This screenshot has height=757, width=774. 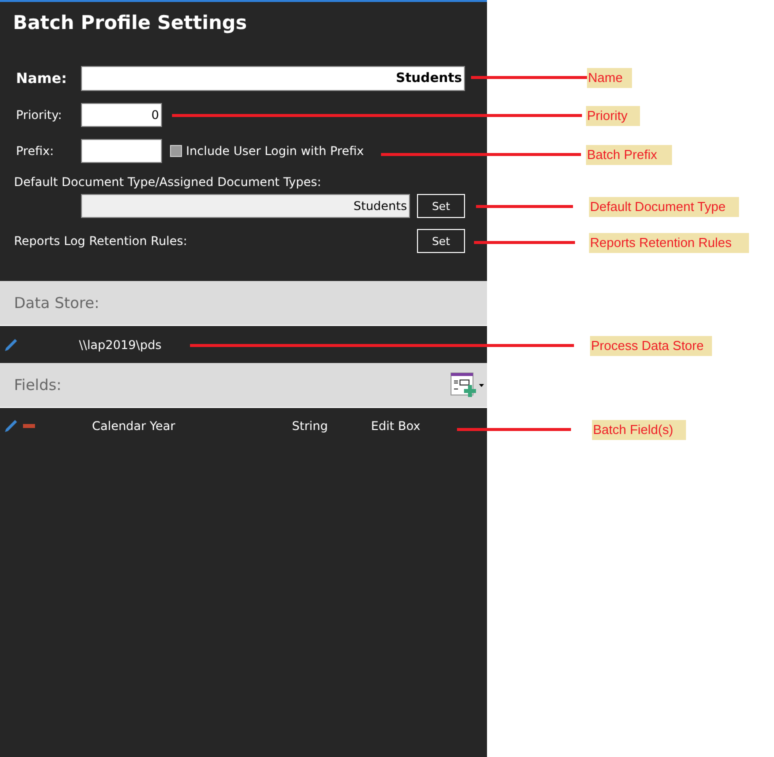 What do you see at coordinates (35, 151) in the screenshot?
I see `prefix-label: Prefix:` at bounding box center [35, 151].